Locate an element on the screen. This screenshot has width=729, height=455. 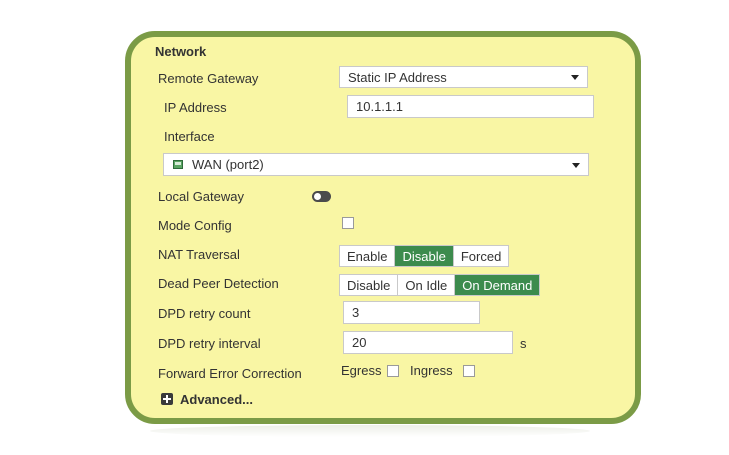
nat-traversal-options: Enable Disable Forced is located at coordinates (424, 256).